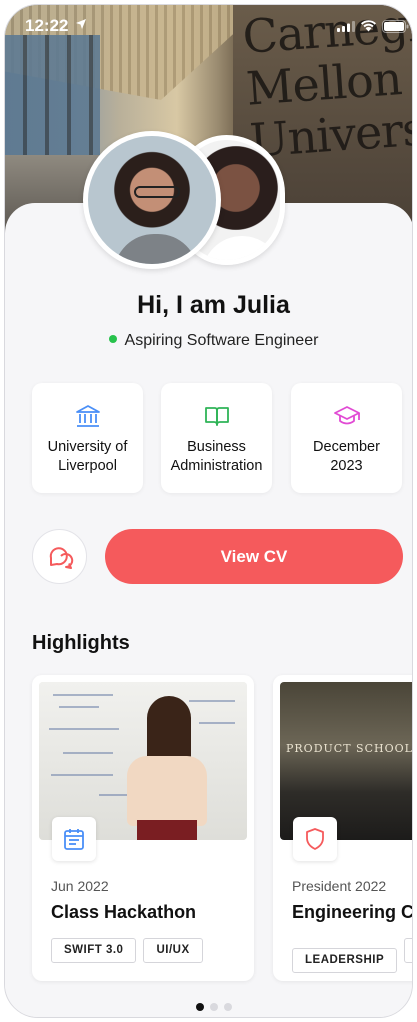  I want to click on calendar-icon, so click(74, 839).